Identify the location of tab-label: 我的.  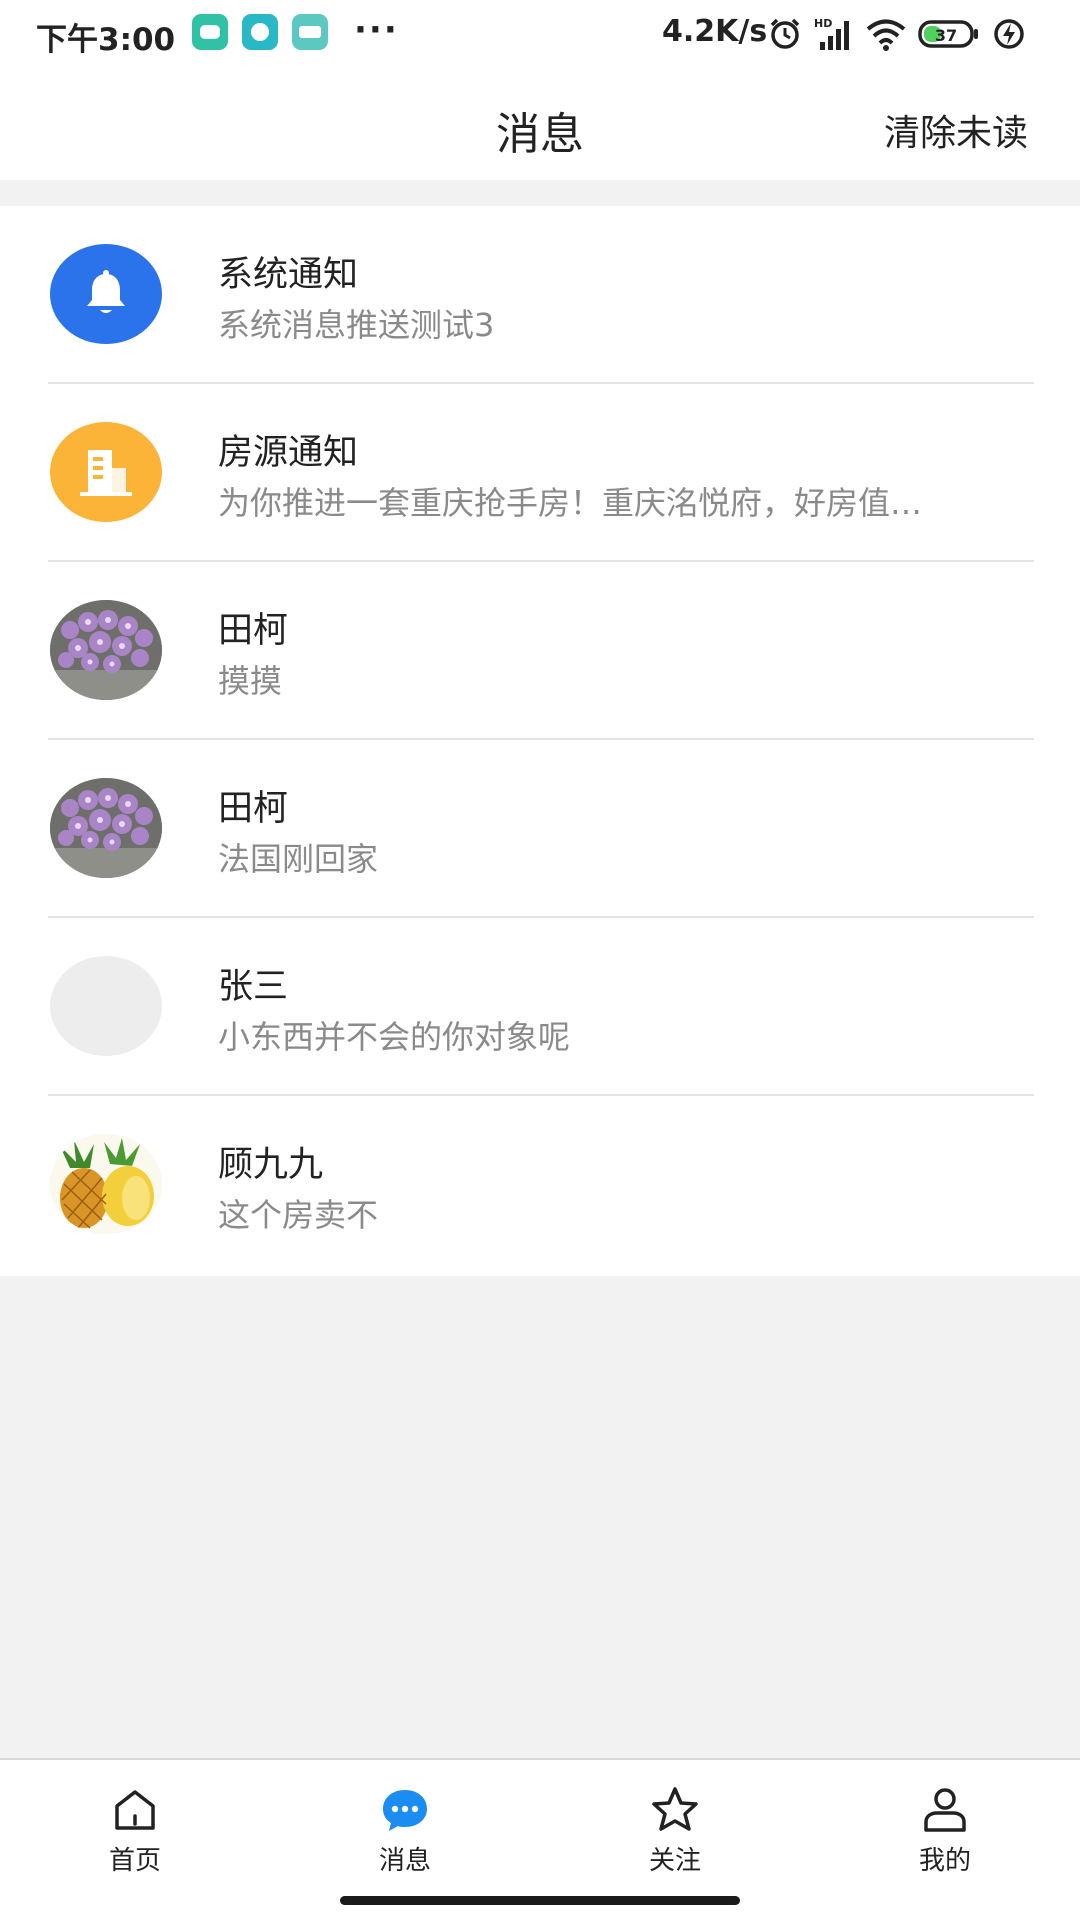
(944, 1861).